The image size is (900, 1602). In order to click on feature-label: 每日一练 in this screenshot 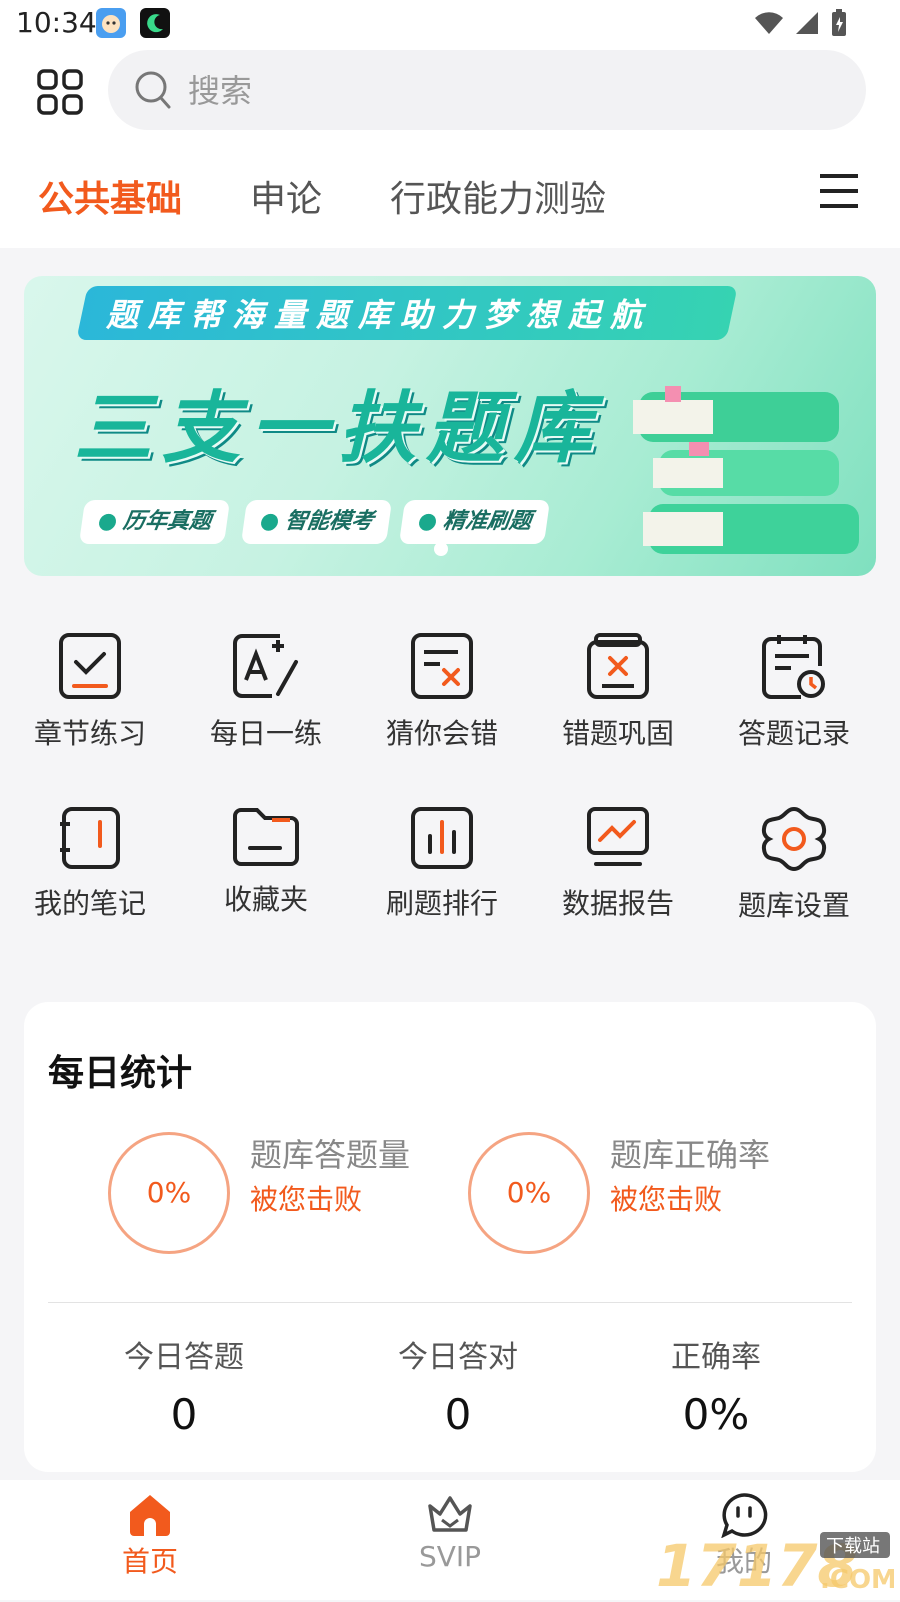, I will do `click(265, 733)`.